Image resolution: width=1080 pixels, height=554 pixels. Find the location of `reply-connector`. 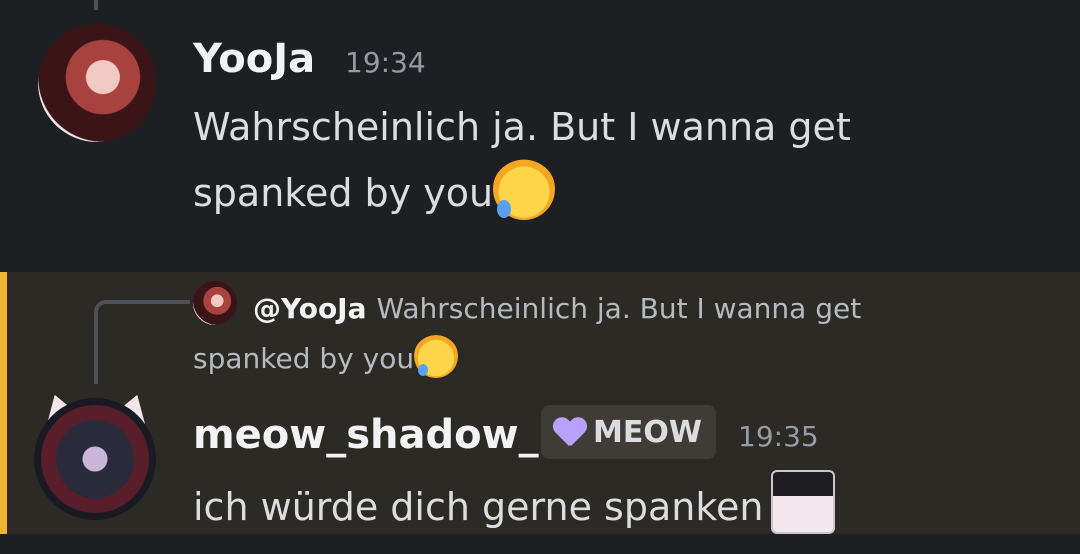

reply-connector is located at coordinates (142, 342).